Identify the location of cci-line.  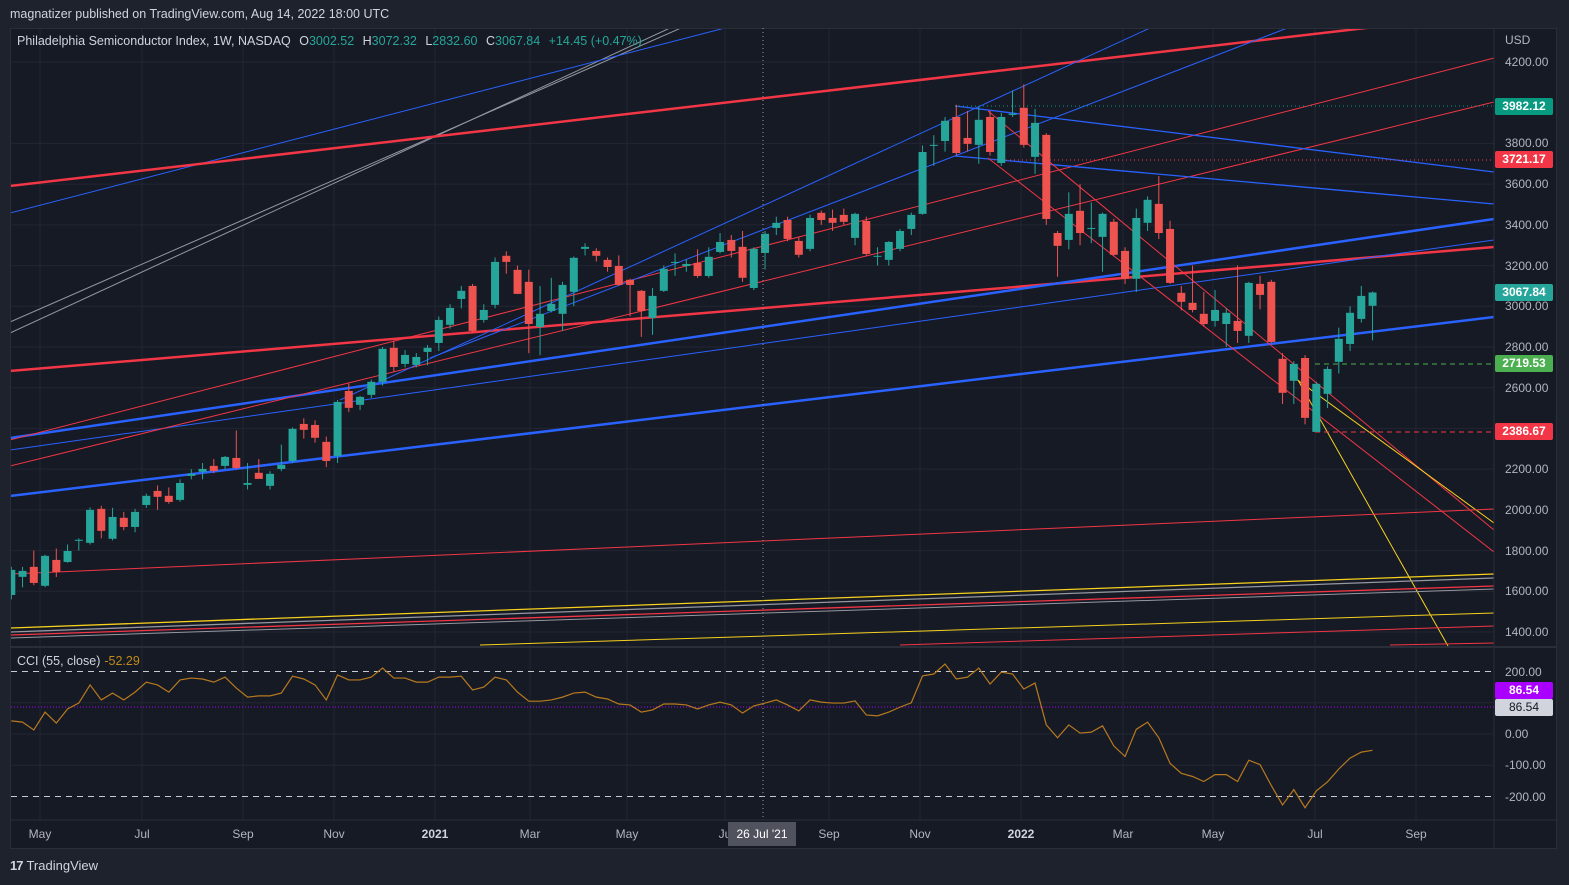
(692, 736).